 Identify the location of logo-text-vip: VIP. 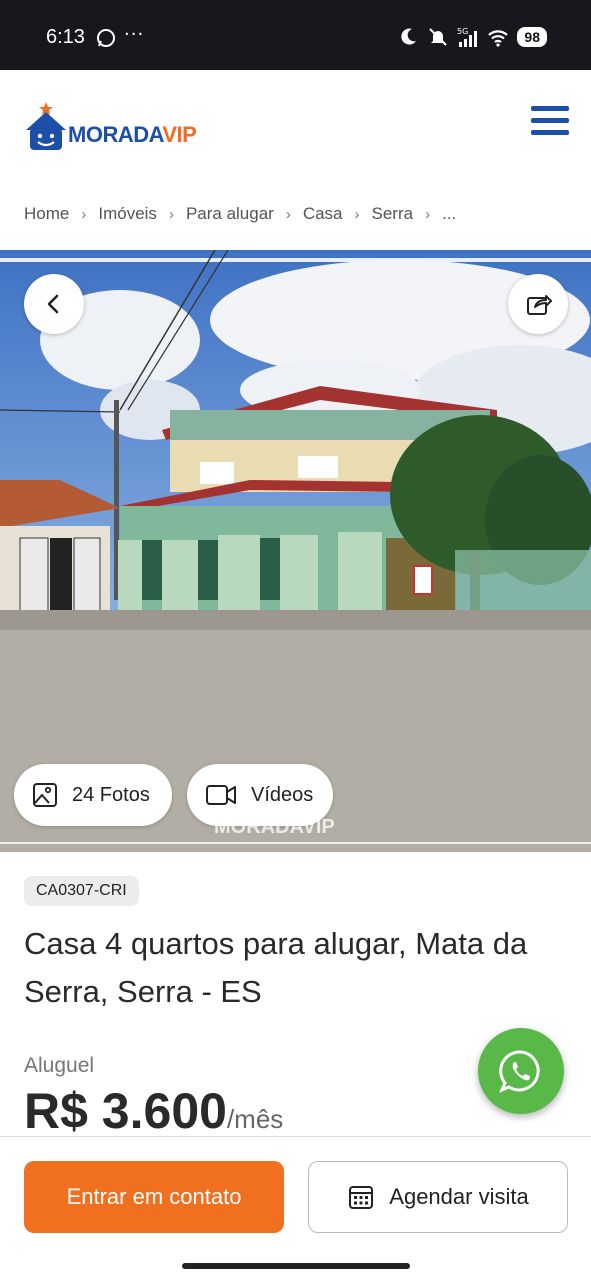
(179, 134).